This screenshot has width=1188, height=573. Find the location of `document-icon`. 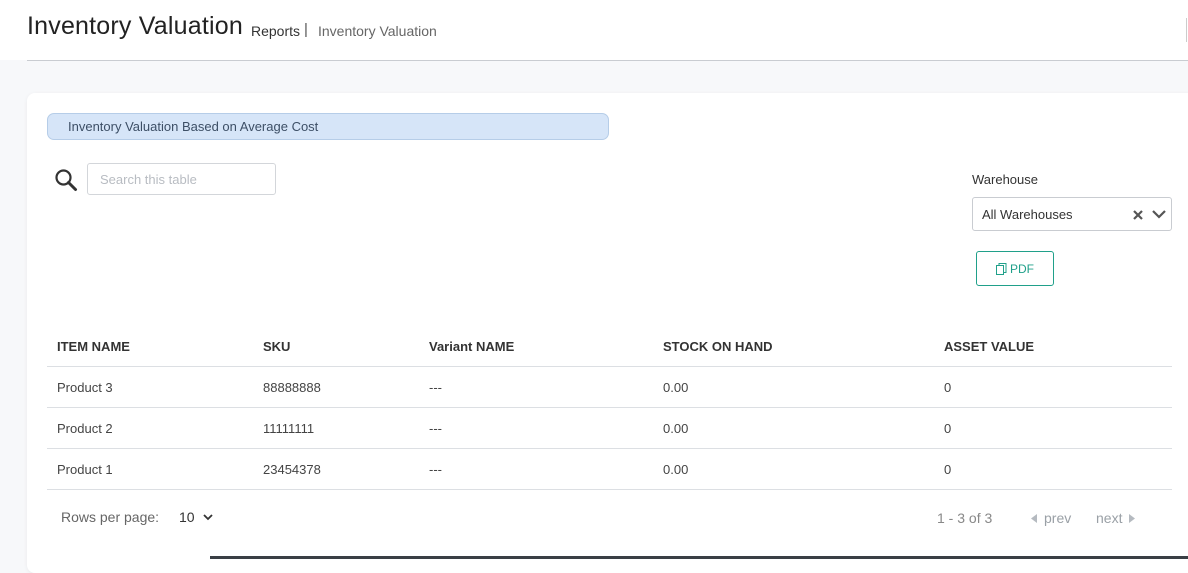

document-icon is located at coordinates (1001, 268).